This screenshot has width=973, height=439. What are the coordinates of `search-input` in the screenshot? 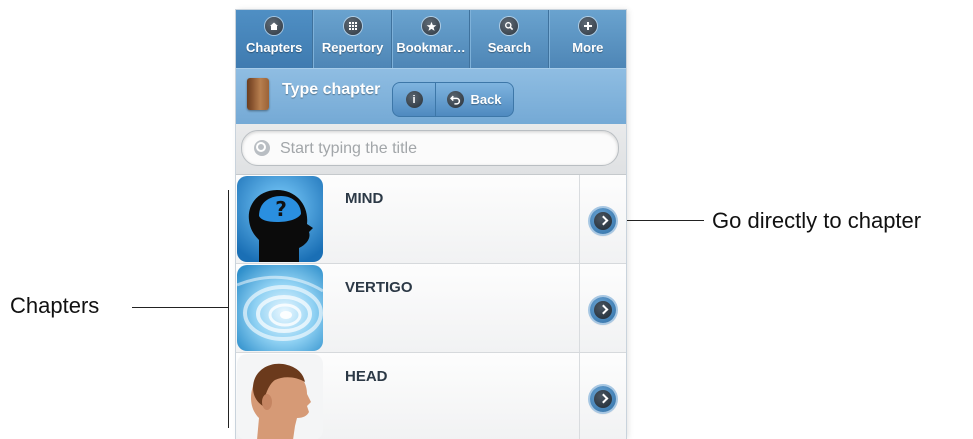 It's located at (445, 149).